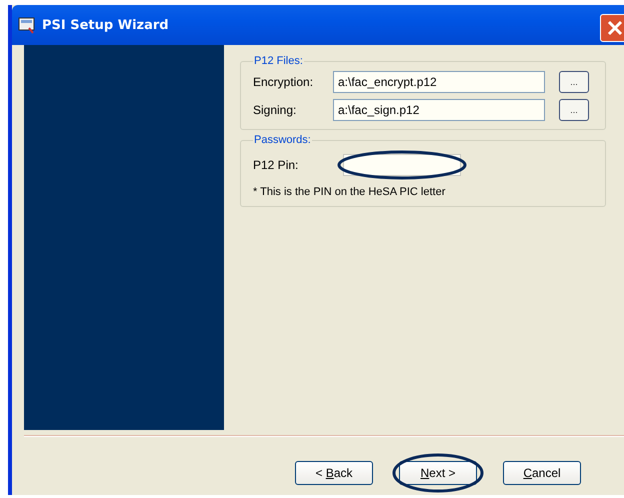  What do you see at coordinates (439, 82) in the screenshot?
I see `file-path-field: a:\fac_encrypt.p12` at bounding box center [439, 82].